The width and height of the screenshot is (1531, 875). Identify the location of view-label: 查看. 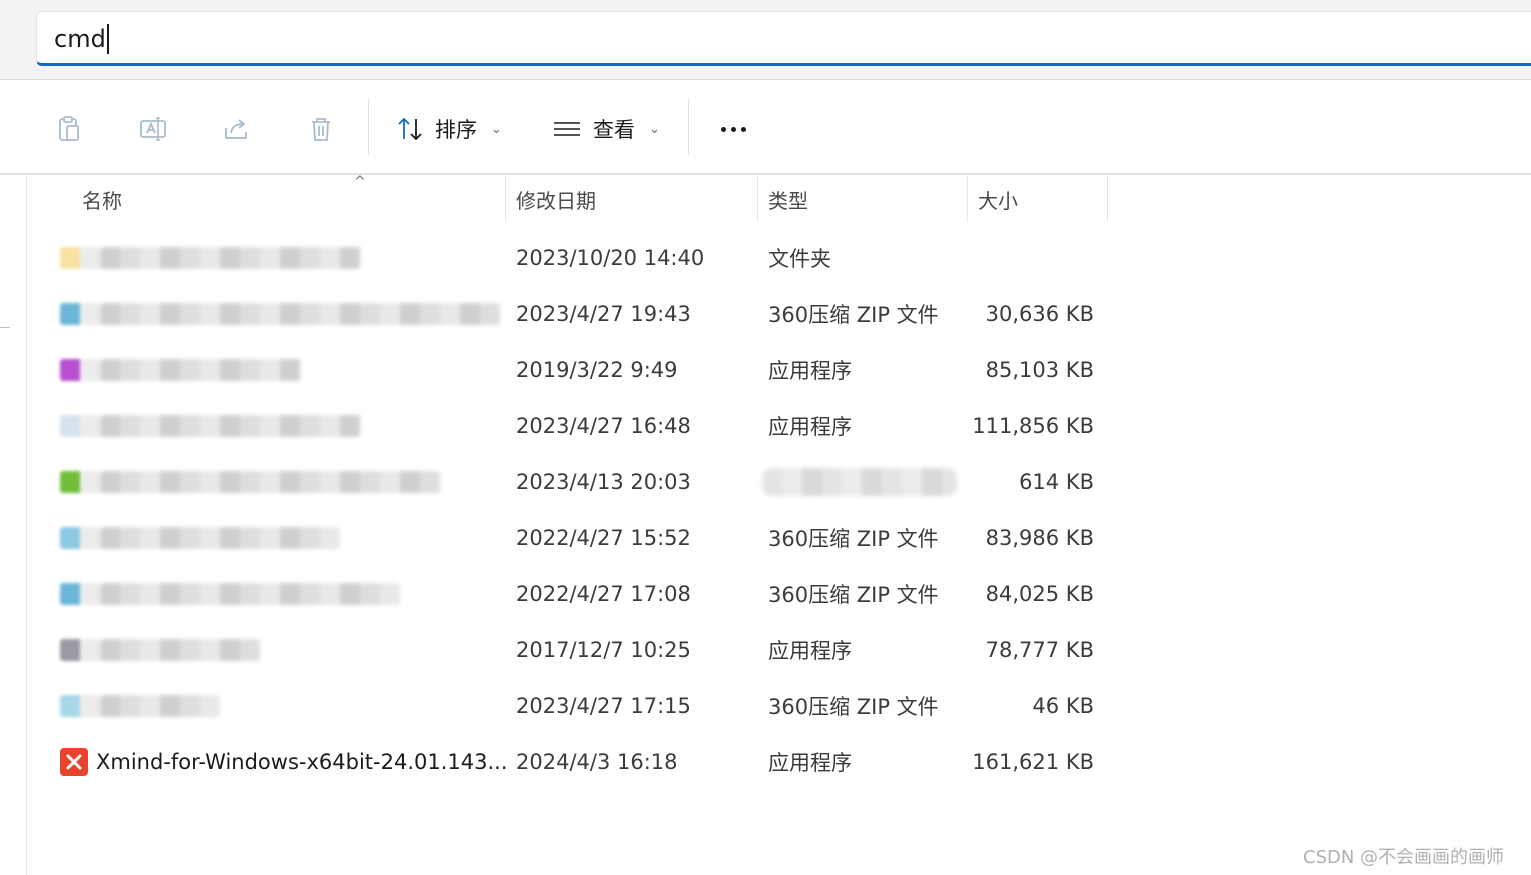
(614, 130).